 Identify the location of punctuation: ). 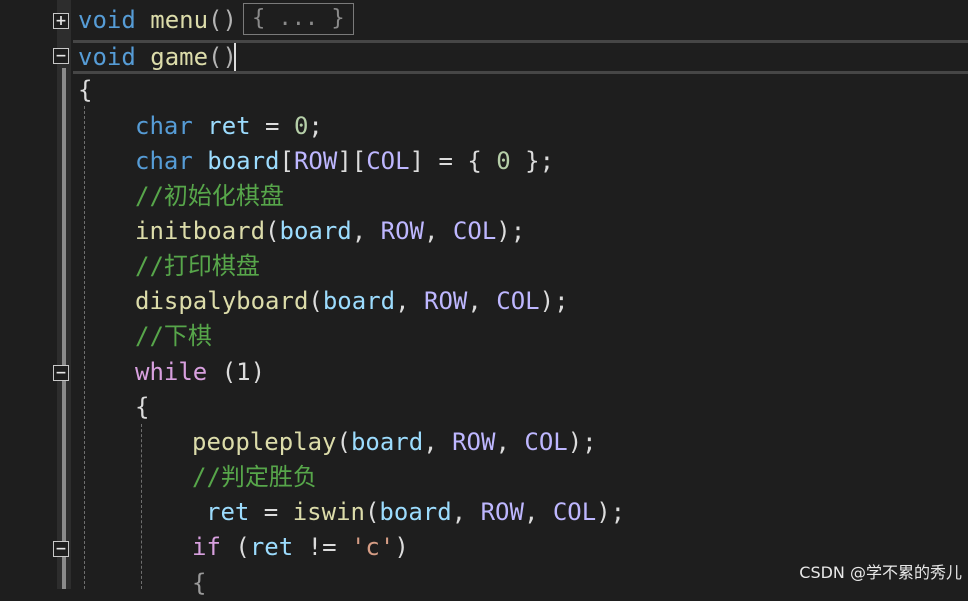
(401, 547).